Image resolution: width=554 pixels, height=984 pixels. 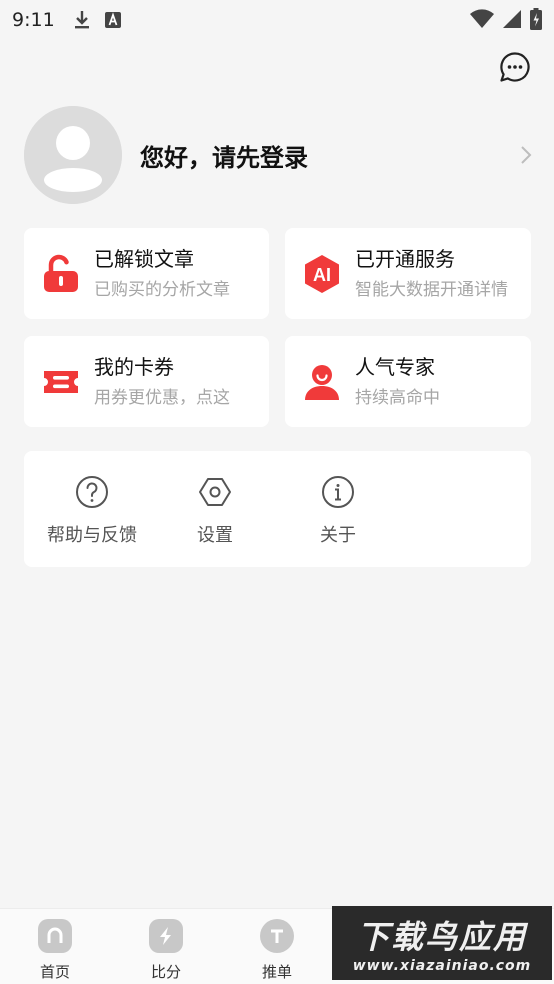 What do you see at coordinates (328, 155) in the screenshot?
I see `login-prompt: 您好，请先登录` at bounding box center [328, 155].